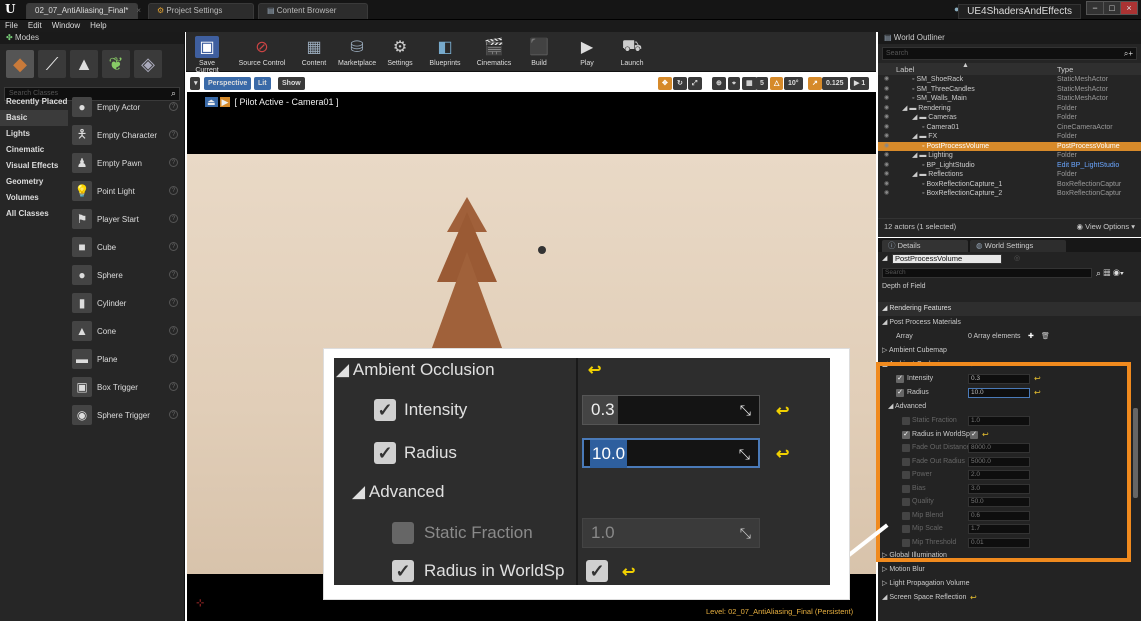 The height and width of the screenshot is (621, 1141). What do you see at coordinates (905, 69) in the screenshot?
I see `col-label-header: Label` at bounding box center [905, 69].